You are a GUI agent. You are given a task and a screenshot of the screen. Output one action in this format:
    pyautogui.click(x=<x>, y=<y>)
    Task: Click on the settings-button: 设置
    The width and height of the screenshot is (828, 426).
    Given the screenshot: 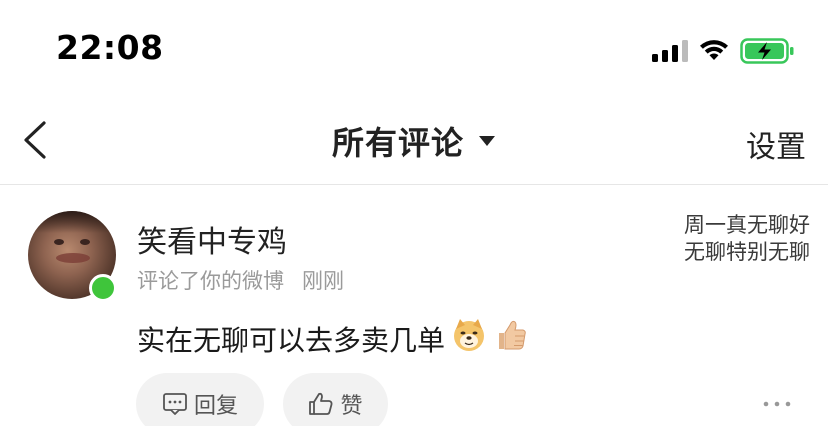 What is the action you would take?
    pyautogui.click(x=776, y=144)
    